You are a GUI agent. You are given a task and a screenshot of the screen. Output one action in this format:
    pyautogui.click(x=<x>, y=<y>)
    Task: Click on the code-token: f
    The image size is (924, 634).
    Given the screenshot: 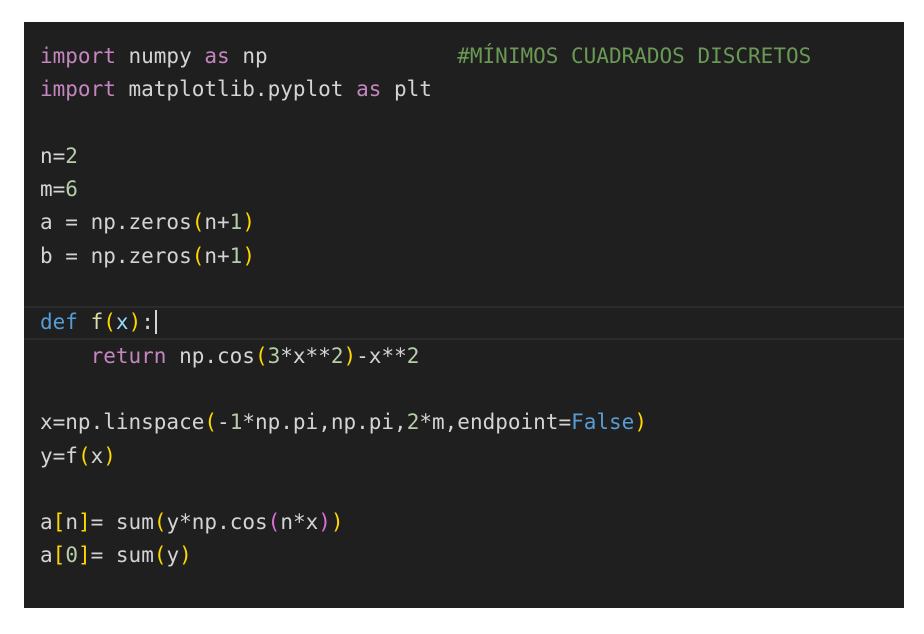 What is the action you would take?
    pyautogui.click(x=97, y=322)
    